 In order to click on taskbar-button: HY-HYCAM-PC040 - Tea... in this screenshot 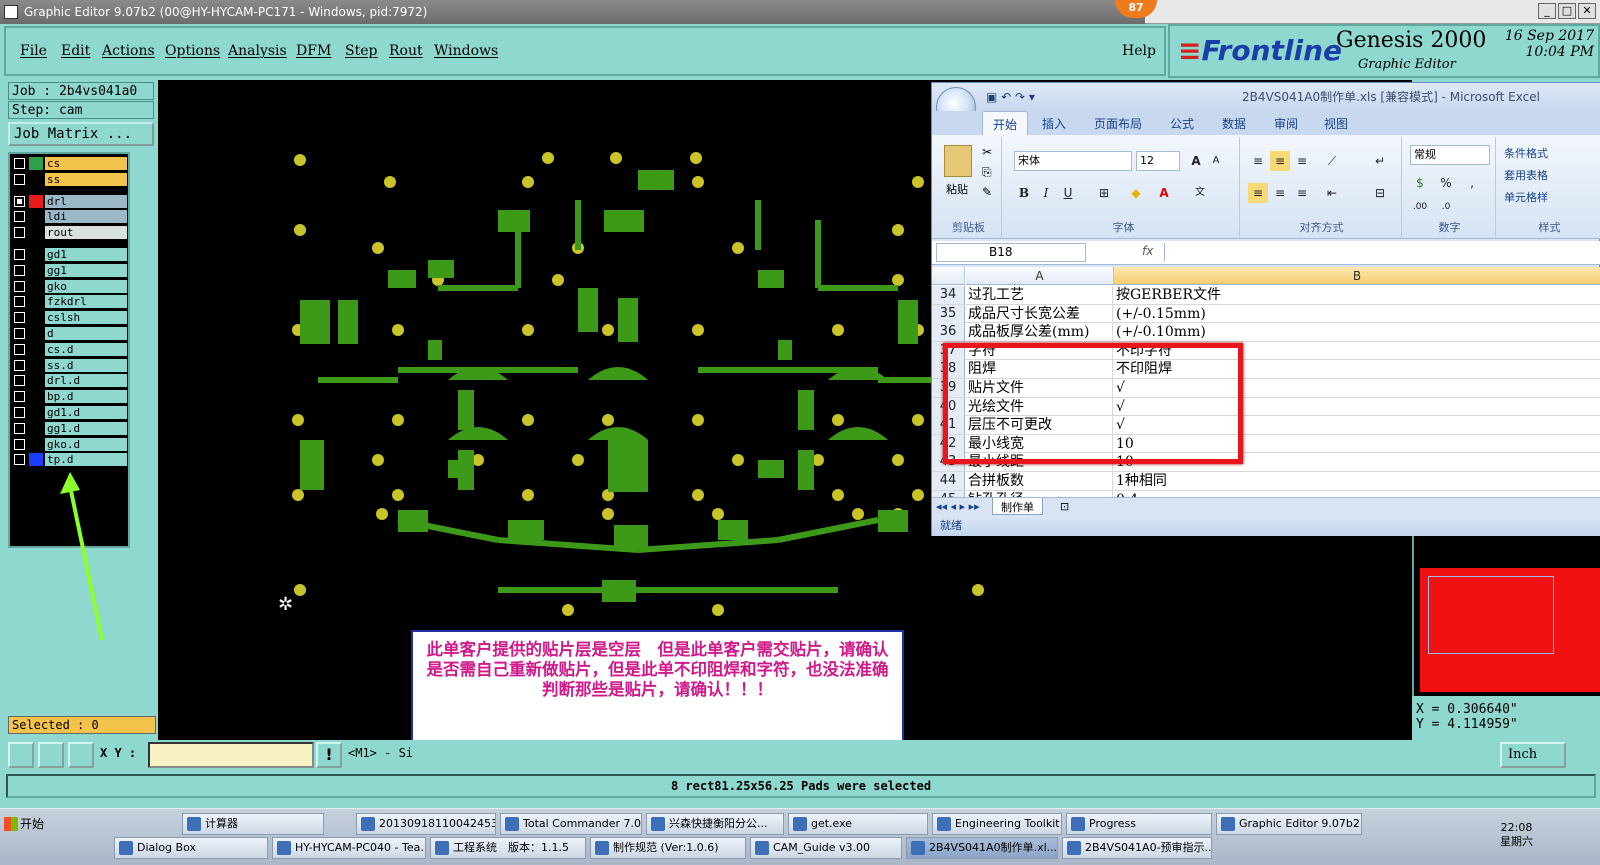, I will do `click(349, 848)`.